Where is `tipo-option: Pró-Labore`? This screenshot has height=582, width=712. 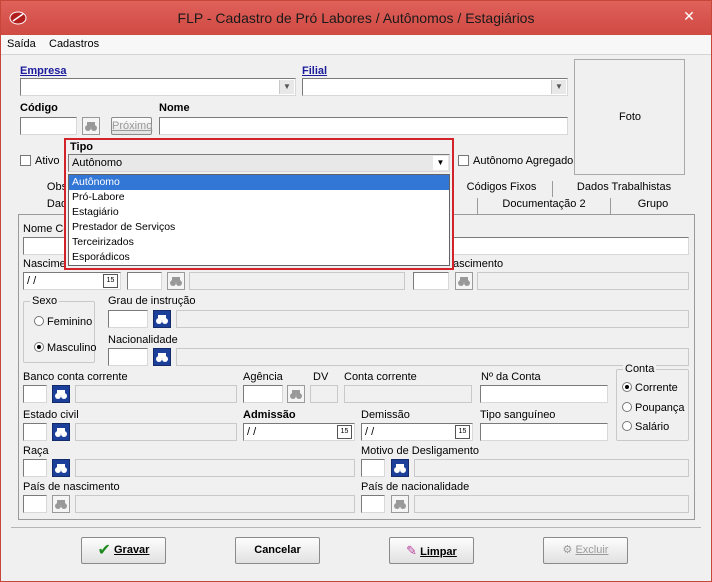 tipo-option: Pró-Labore is located at coordinates (259, 197).